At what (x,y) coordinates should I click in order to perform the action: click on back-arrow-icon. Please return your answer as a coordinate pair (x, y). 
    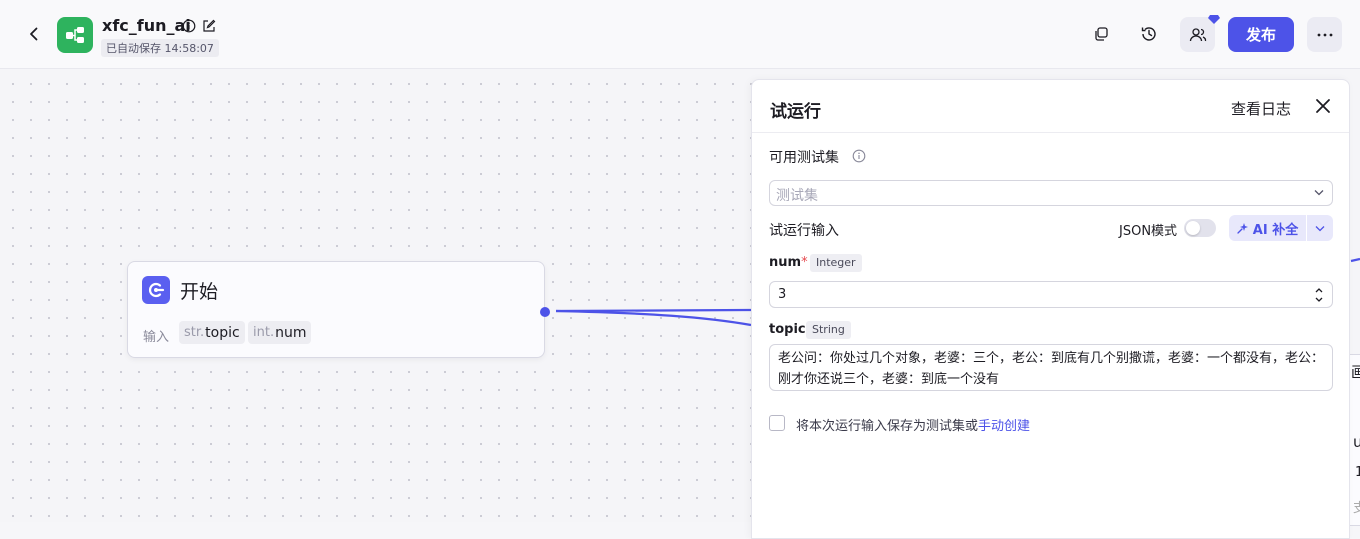
    Looking at the image, I should click on (34, 34).